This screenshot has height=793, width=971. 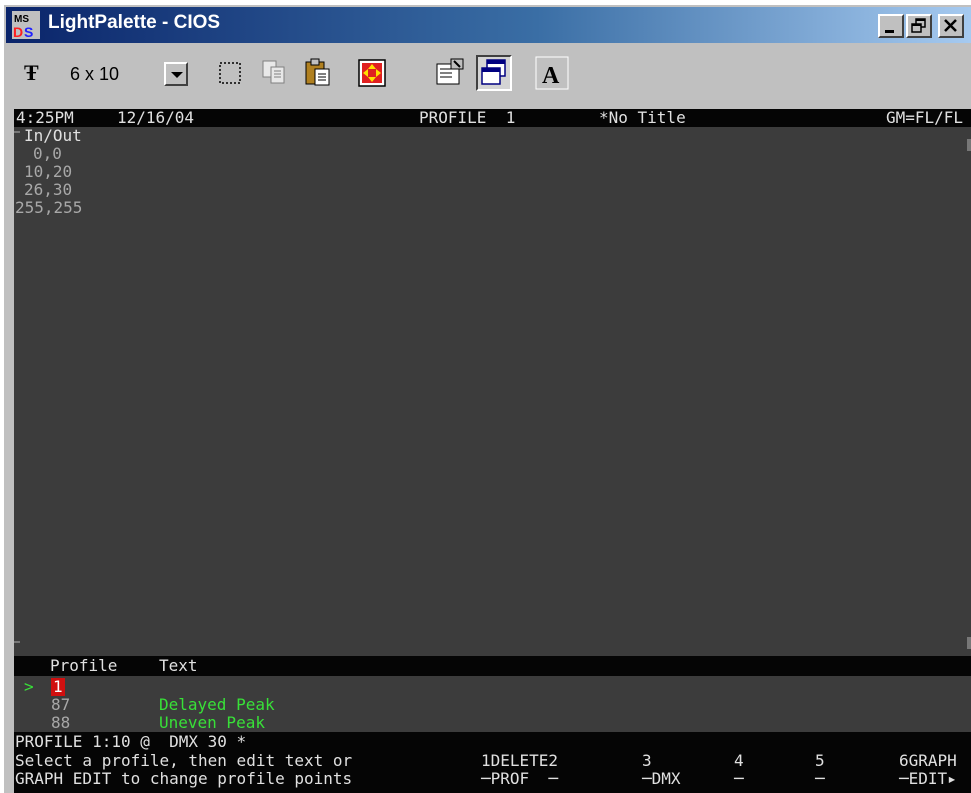 What do you see at coordinates (48, 171) in the screenshot?
I see `point-value: 10,20` at bounding box center [48, 171].